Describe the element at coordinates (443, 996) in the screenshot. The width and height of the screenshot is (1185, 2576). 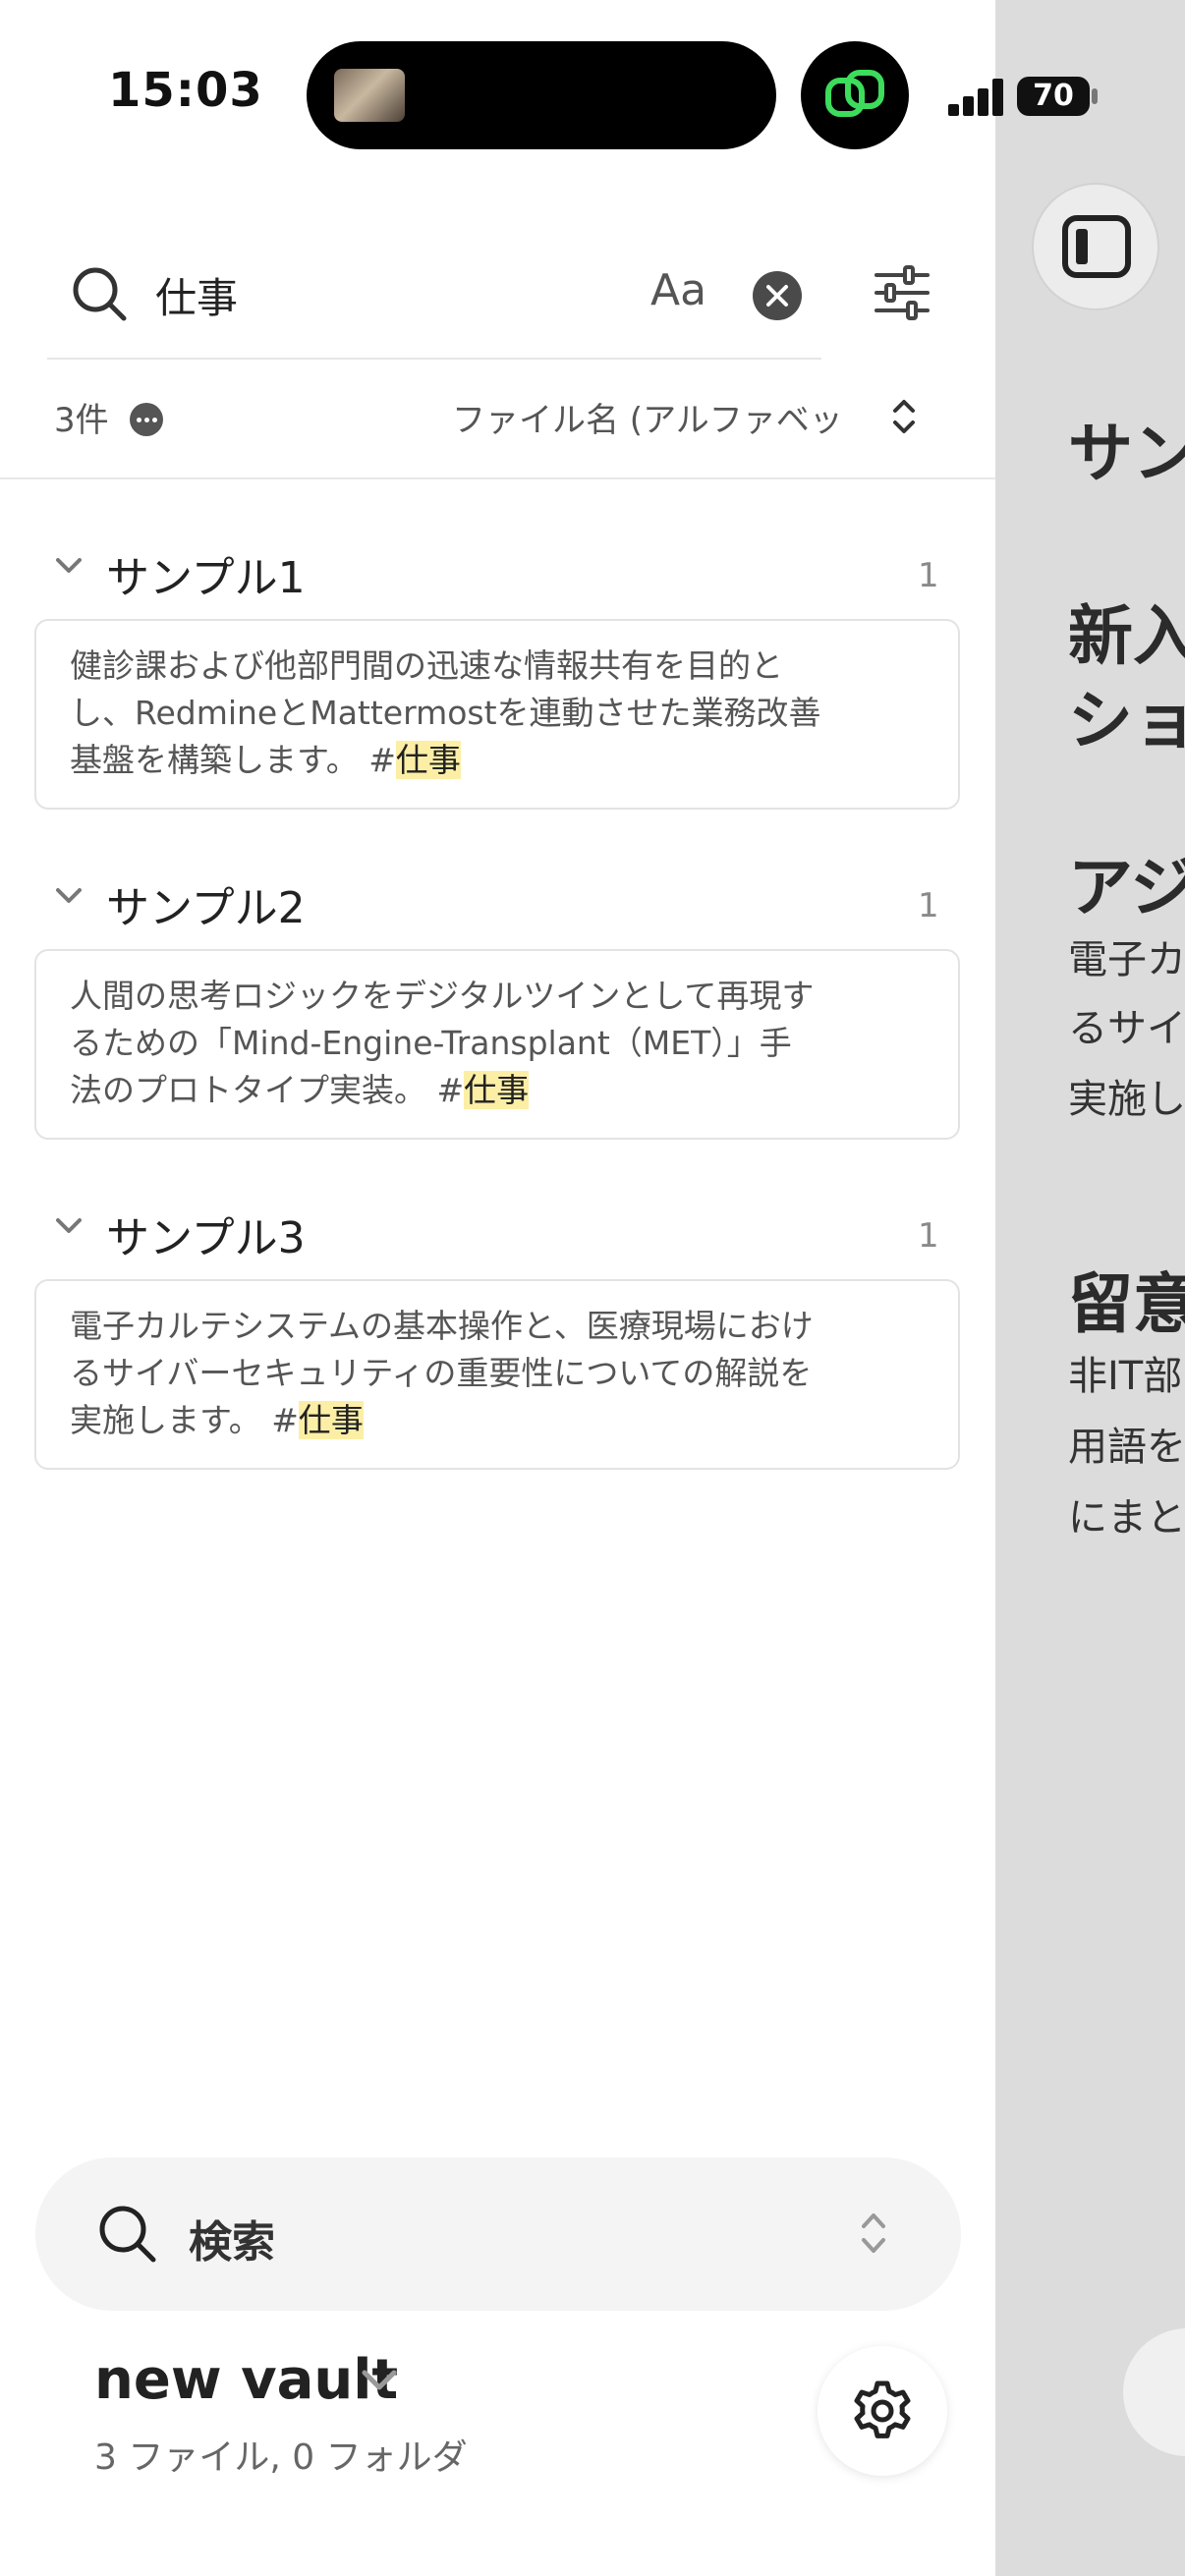
I see `snippet-line: 人間の思考ロジックをデジタルツインとして再現す` at that location.